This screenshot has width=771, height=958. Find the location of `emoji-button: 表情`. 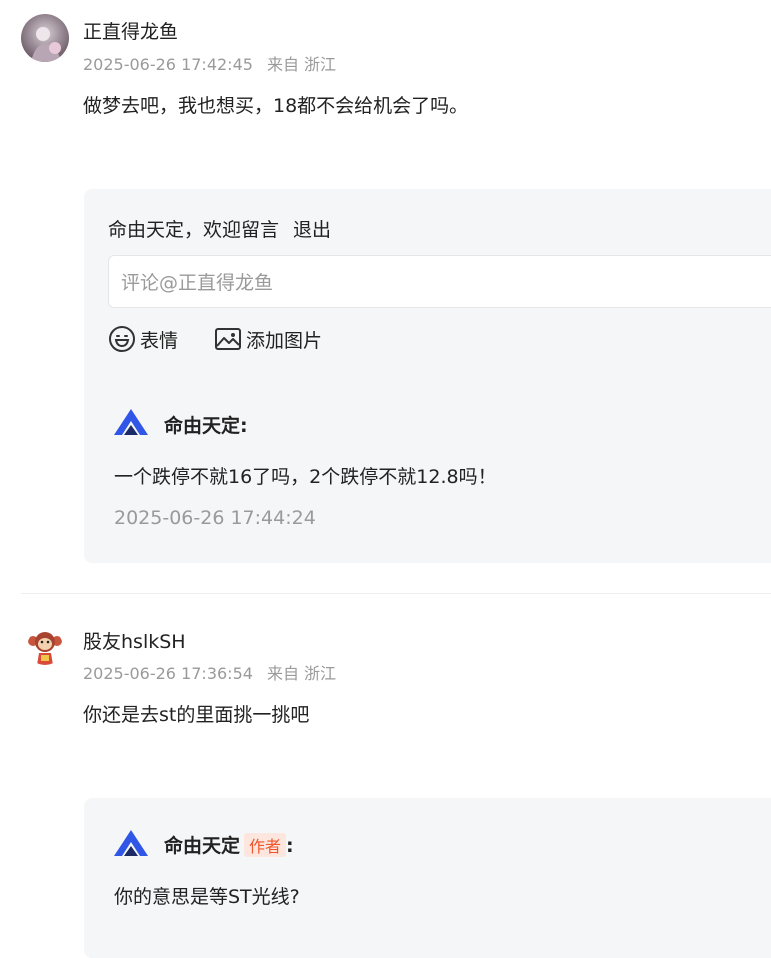

emoji-button: 表情 is located at coordinates (143, 339).